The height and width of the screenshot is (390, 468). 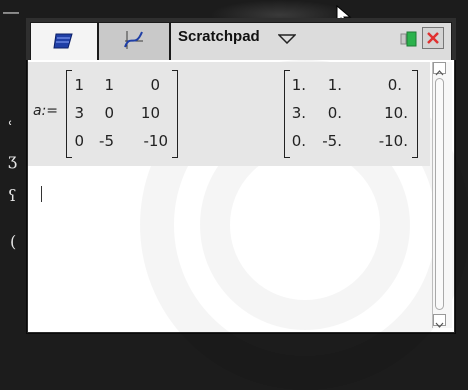 What do you see at coordinates (439, 321) in the screenshot?
I see `scroll-down-button` at bounding box center [439, 321].